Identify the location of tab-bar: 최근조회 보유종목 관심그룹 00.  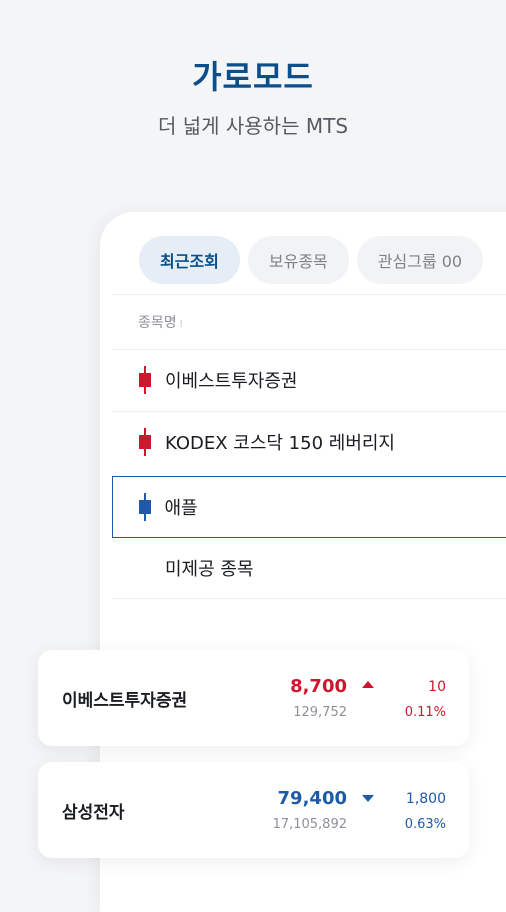
(309, 261).